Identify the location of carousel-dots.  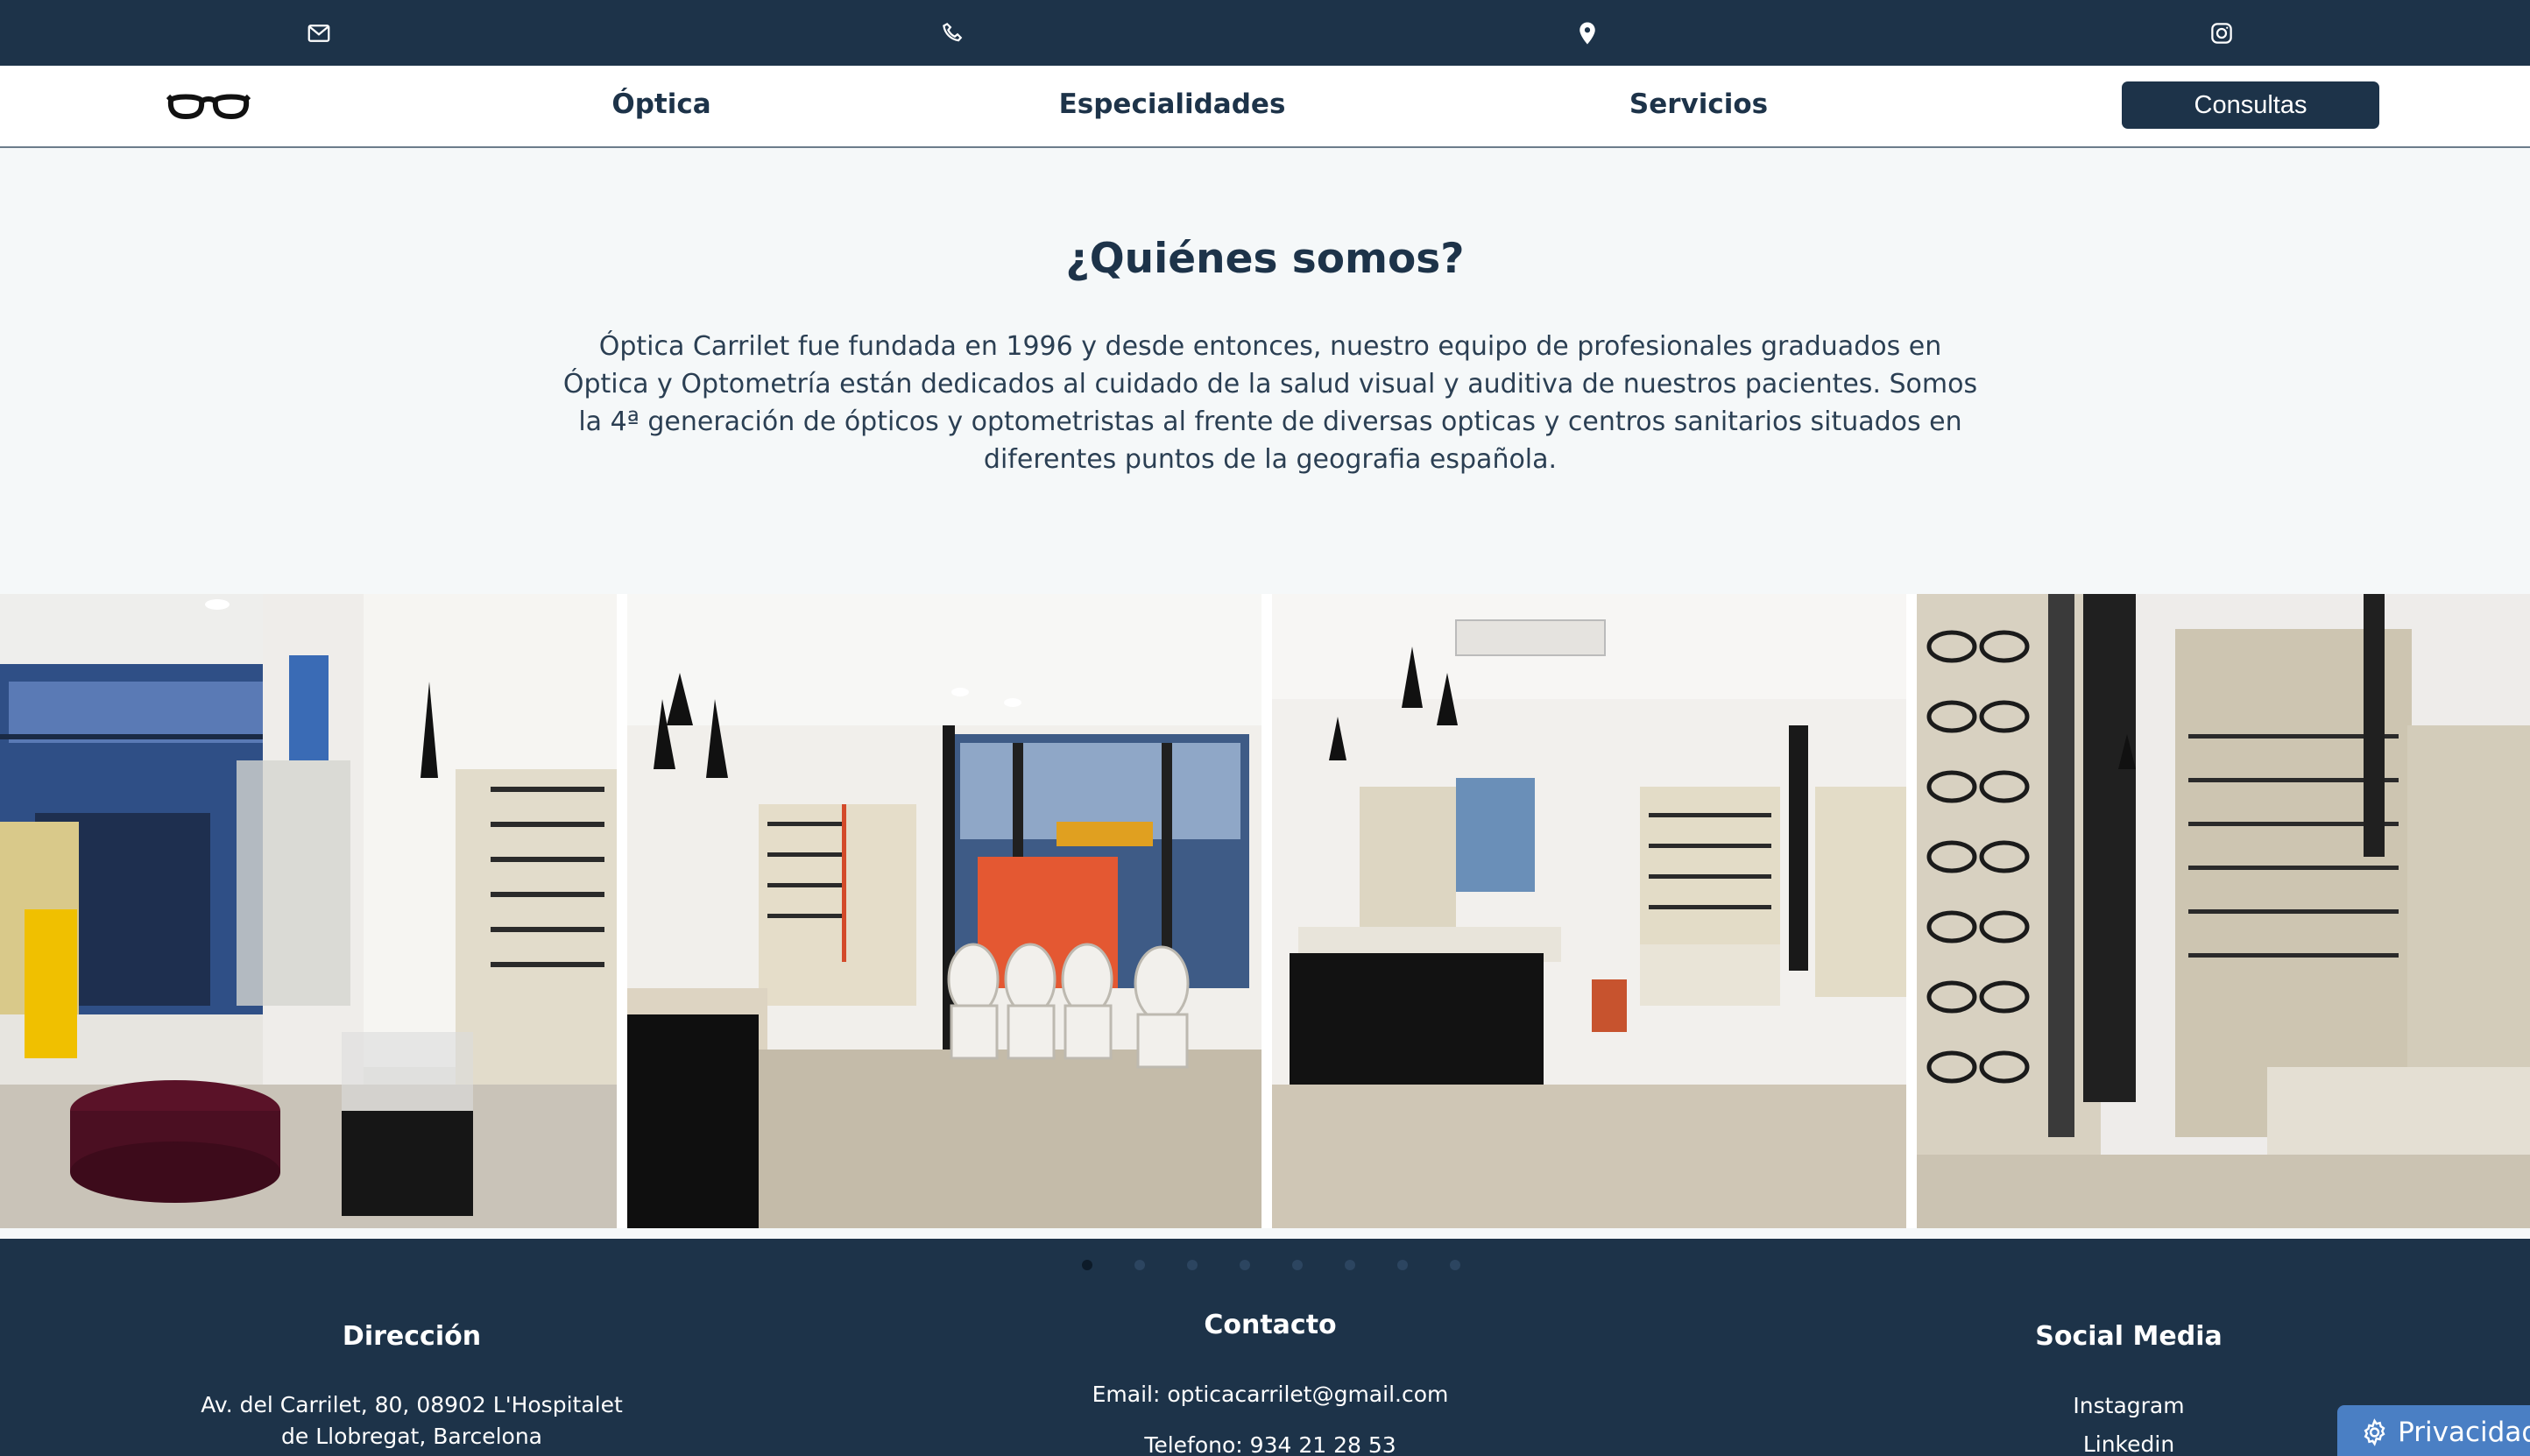
(1265, 1265).